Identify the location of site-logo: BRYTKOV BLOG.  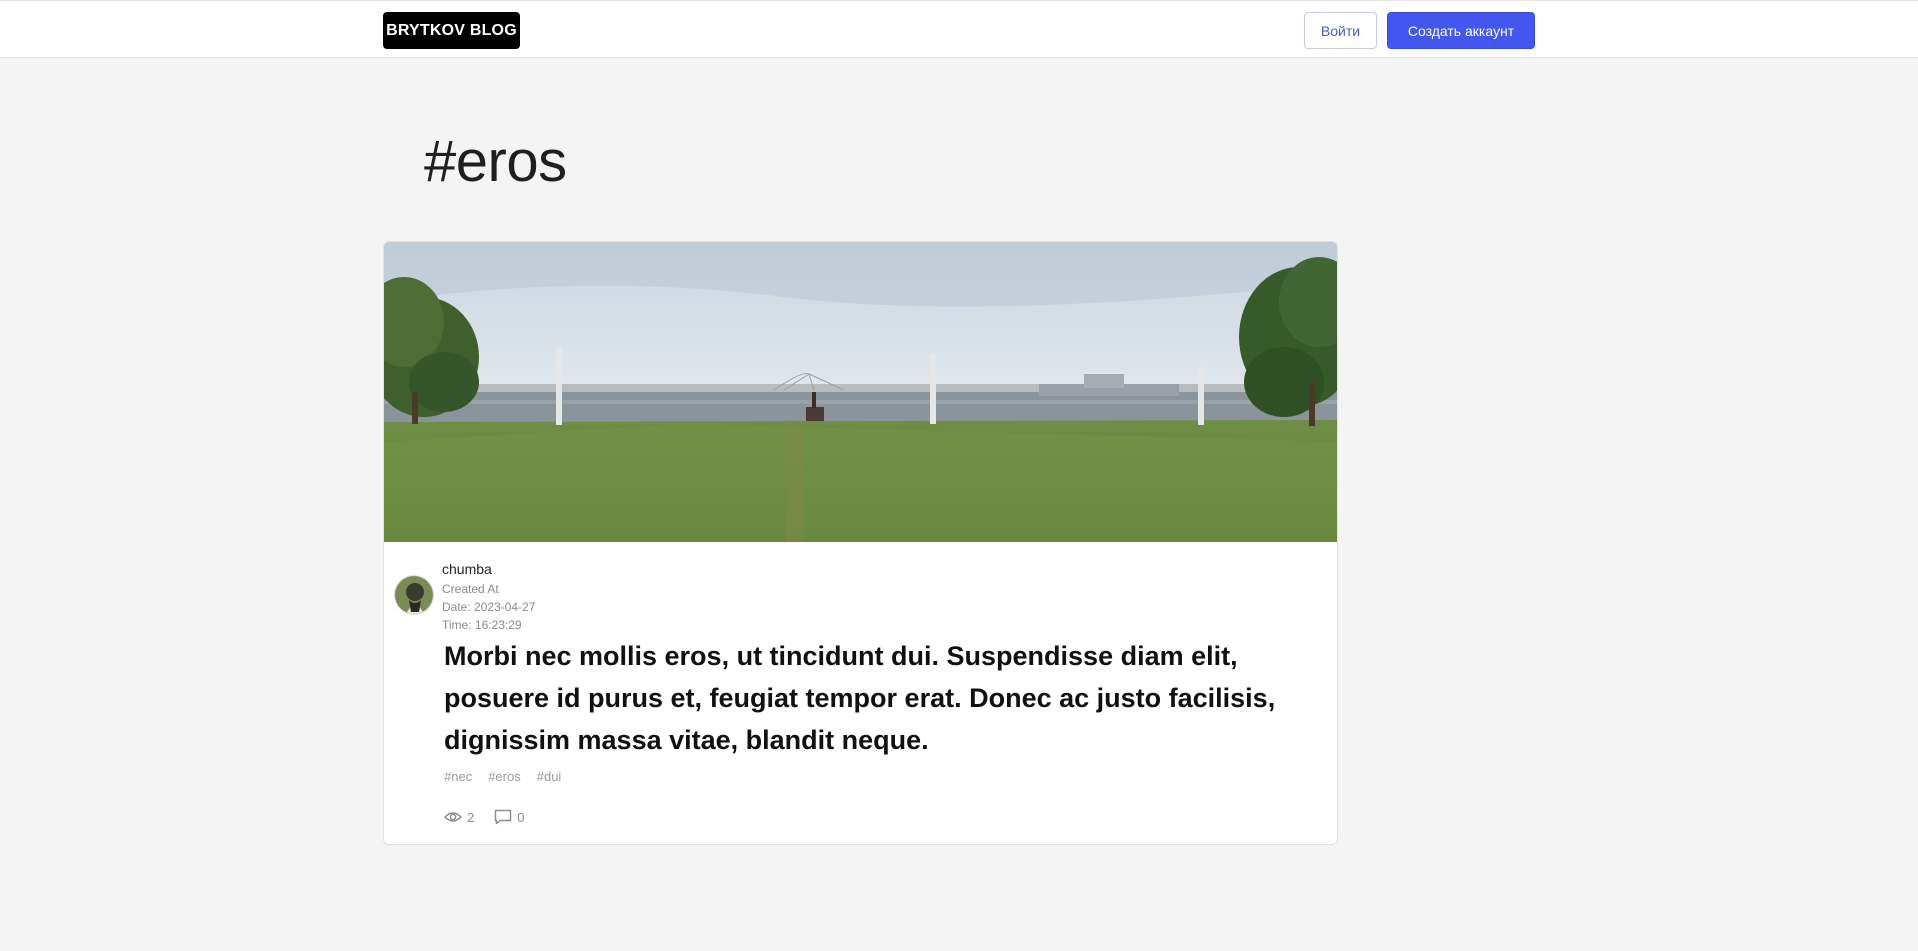
(451, 30).